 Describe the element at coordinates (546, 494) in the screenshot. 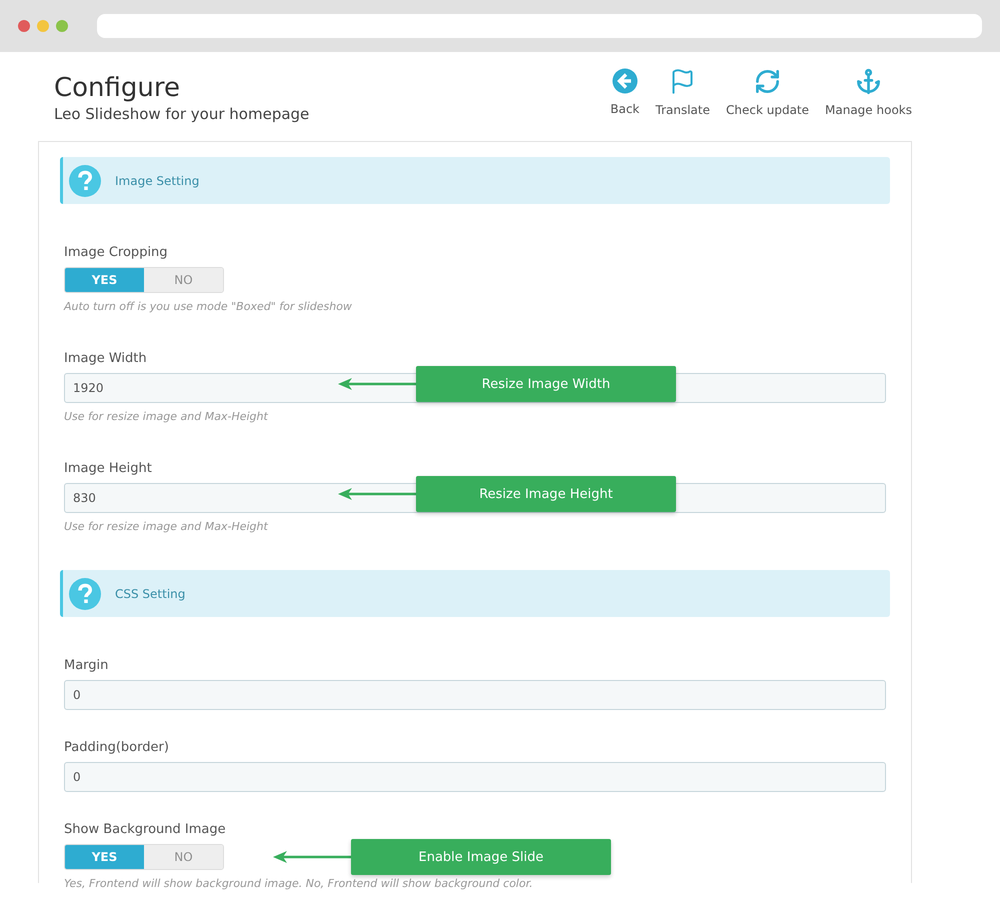

I see `callout-tooltip: Resize Image Height` at that location.